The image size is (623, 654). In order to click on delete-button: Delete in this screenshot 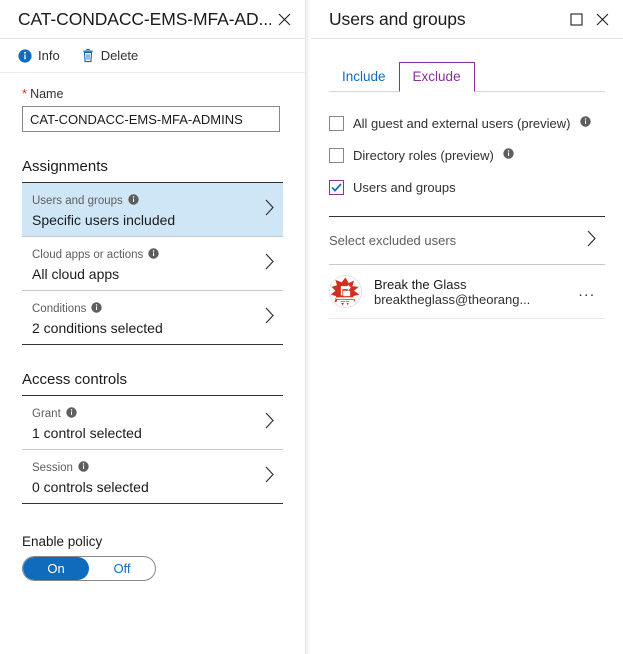, I will do `click(110, 55)`.